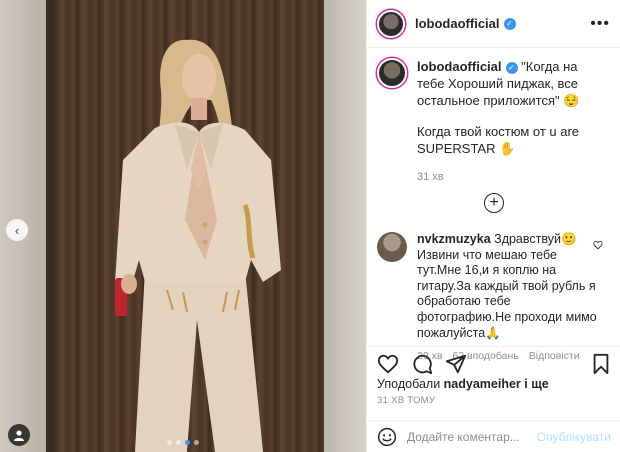  What do you see at coordinates (459, 66) in the screenshot?
I see `caption-username: lobodaofficial` at bounding box center [459, 66].